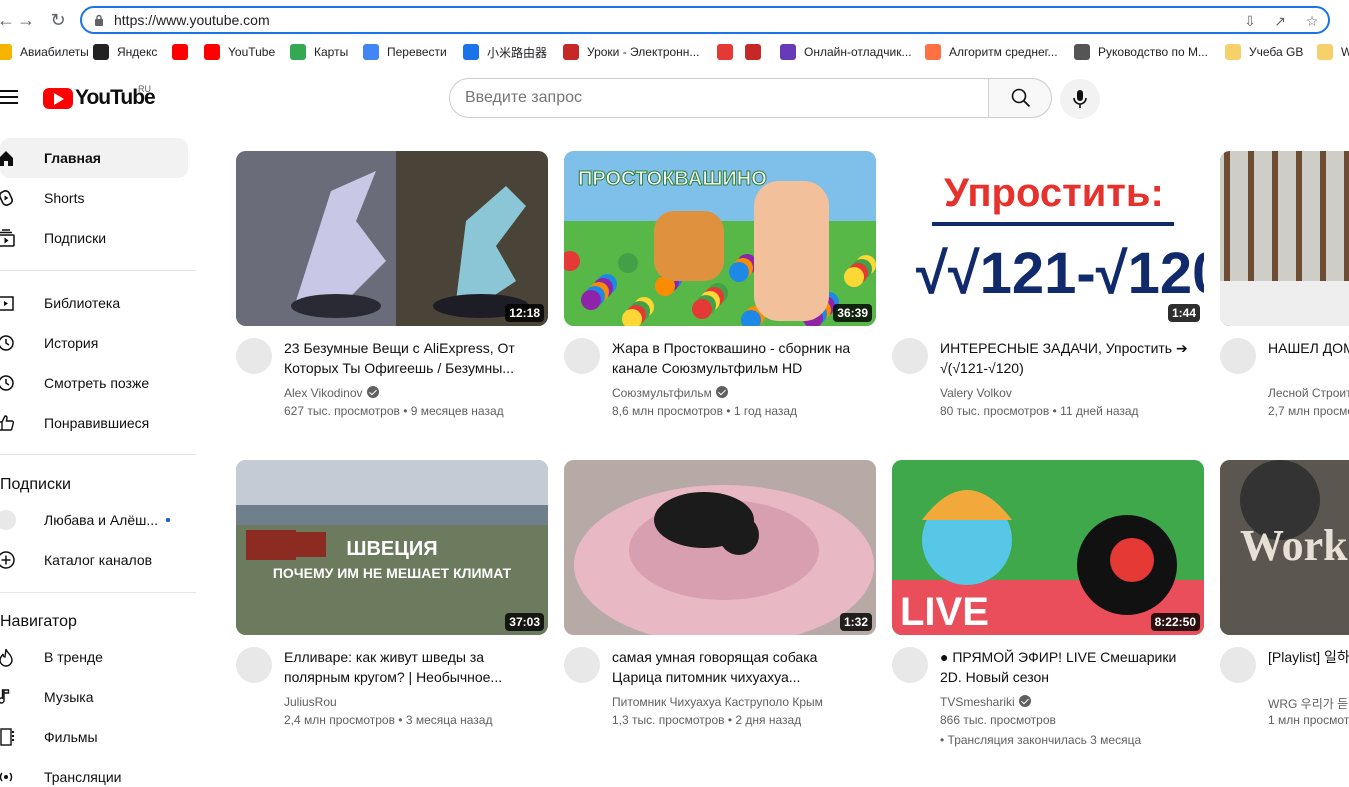 Image resolution: width=1349 pixels, height=787 pixels. I want to click on school-icon, so click(571, 52).